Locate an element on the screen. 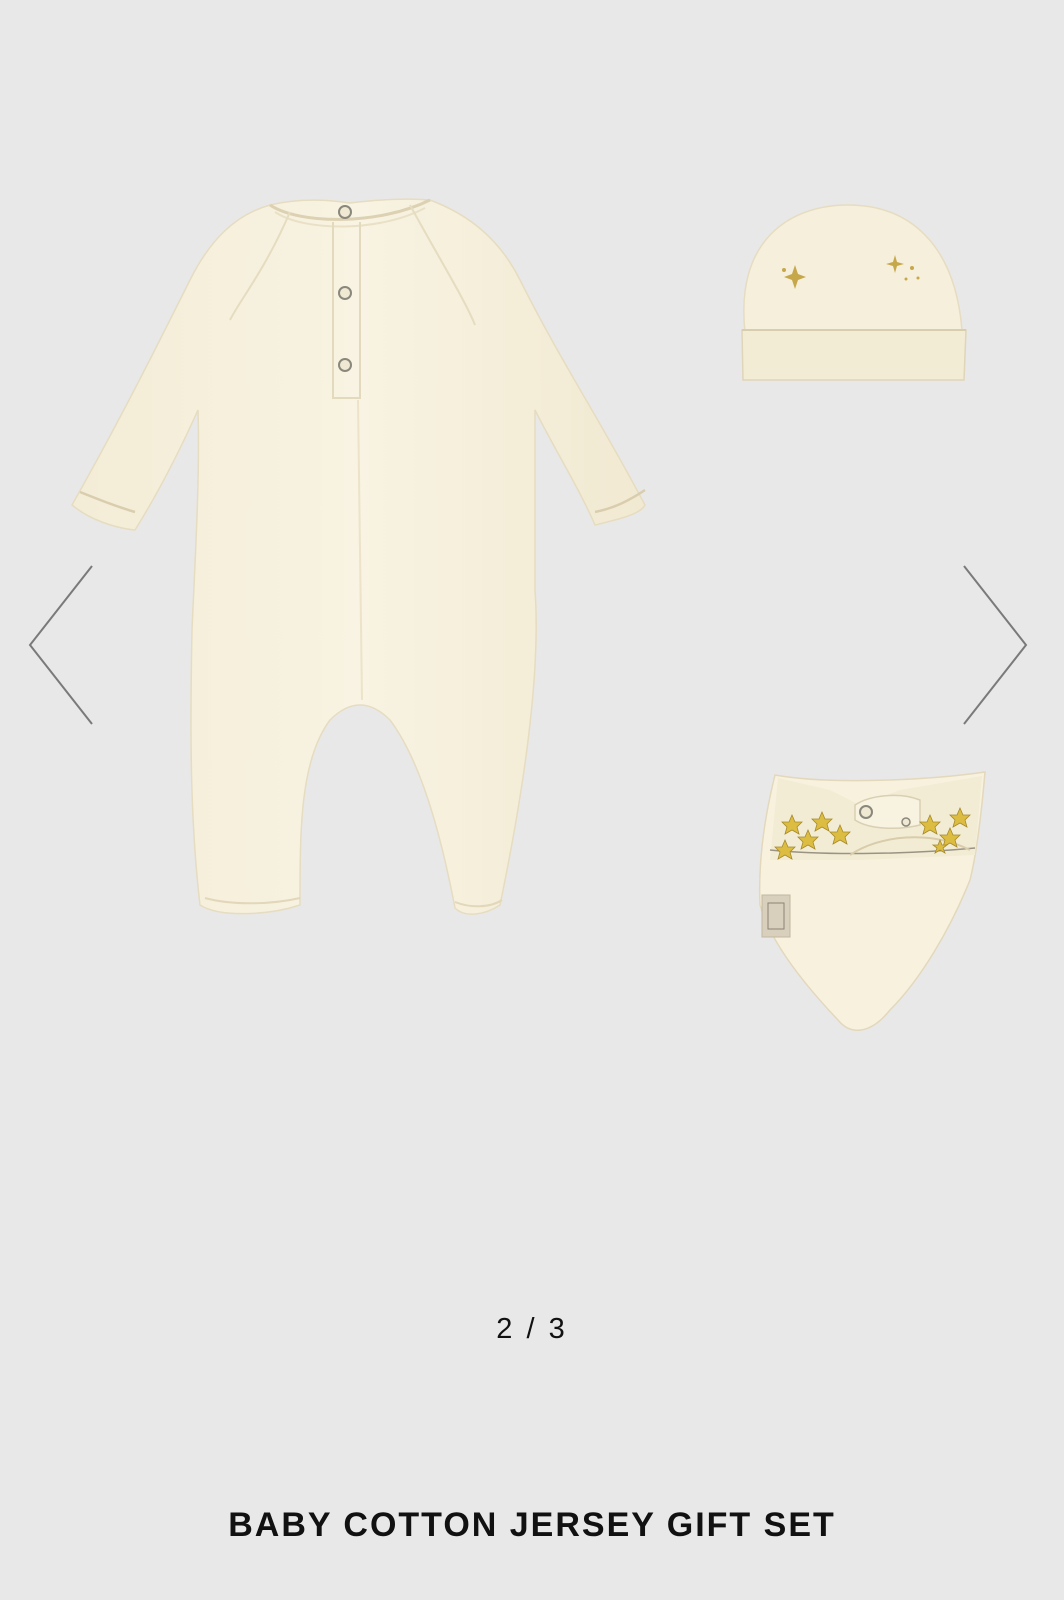 The width and height of the screenshot is (1064, 1600). chevron-left-icon is located at coordinates (60, 645).